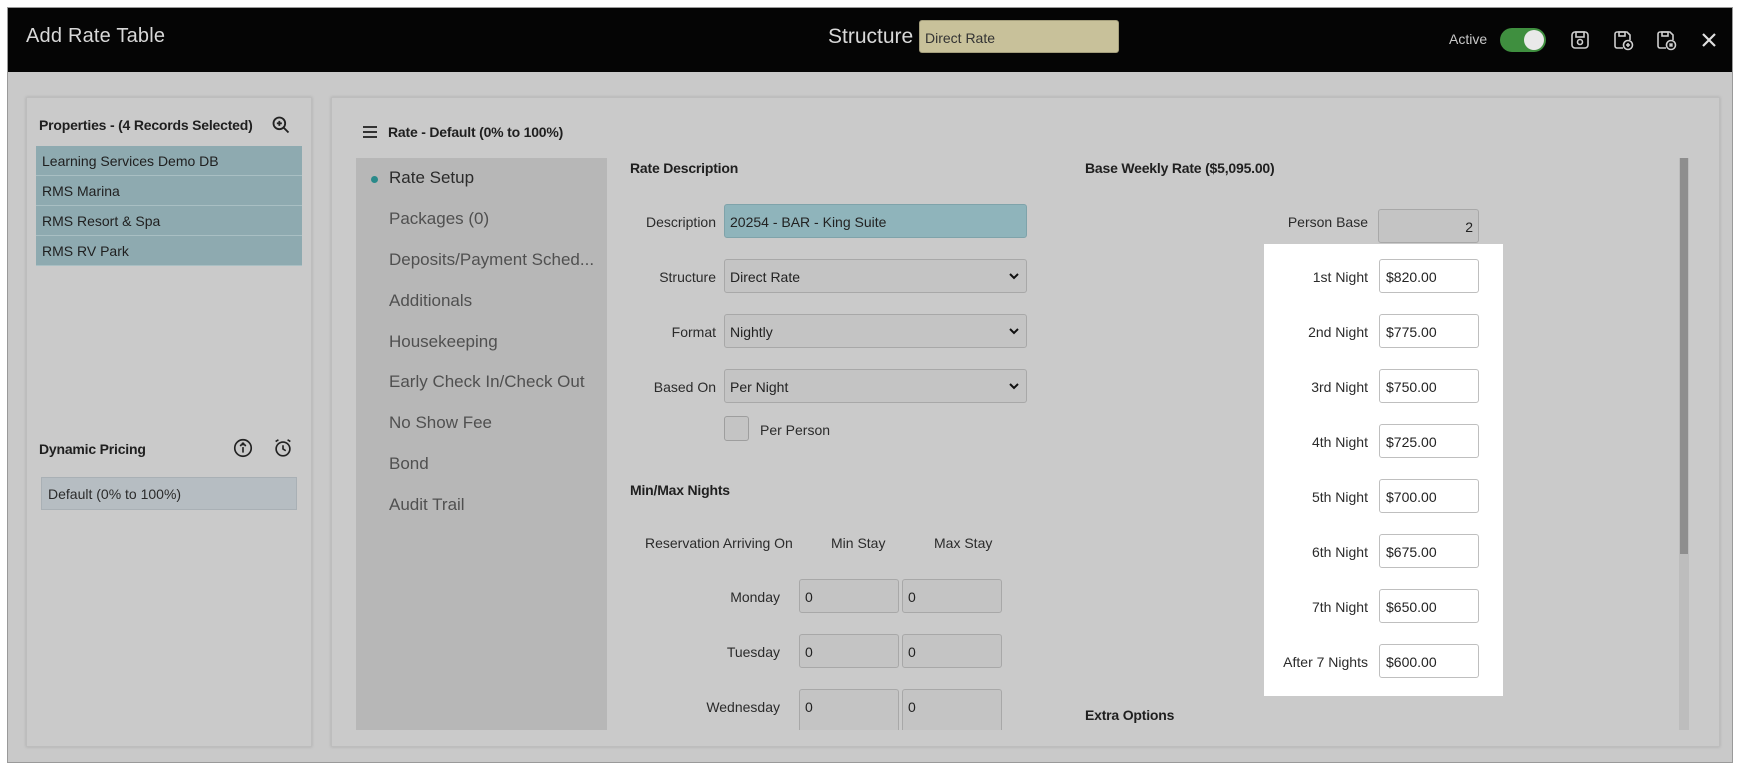  What do you see at coordinates (92, 449) in the screenshot?
I see `dynamic-pricing-heading: Dynamic Pricing` at bounding box center [92, 449].